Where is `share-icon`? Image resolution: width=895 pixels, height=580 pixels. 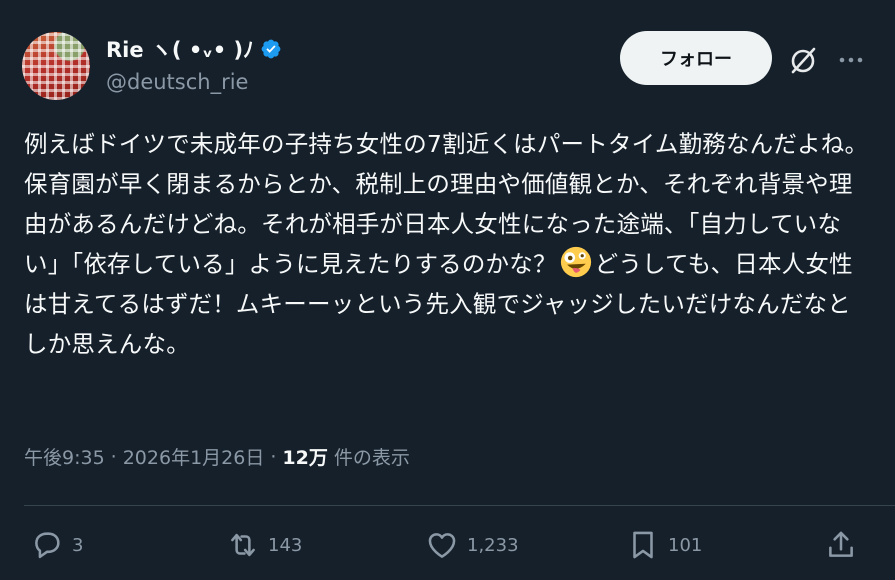
share-icon is located at coordinates (841, 544).